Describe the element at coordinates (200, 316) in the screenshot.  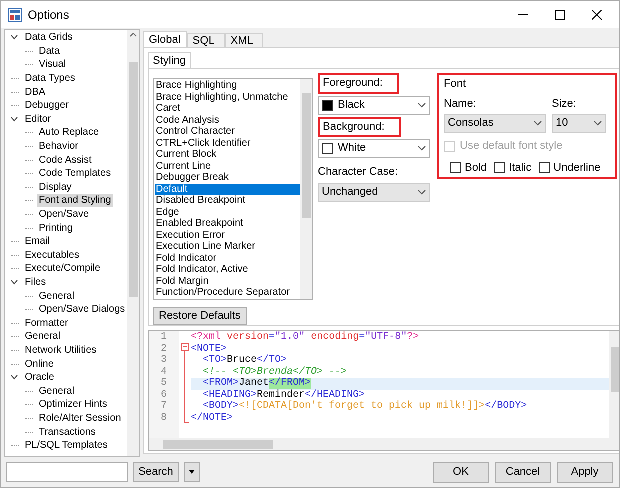
I see `restore-defaults-button: Restore Defaults` at that location.